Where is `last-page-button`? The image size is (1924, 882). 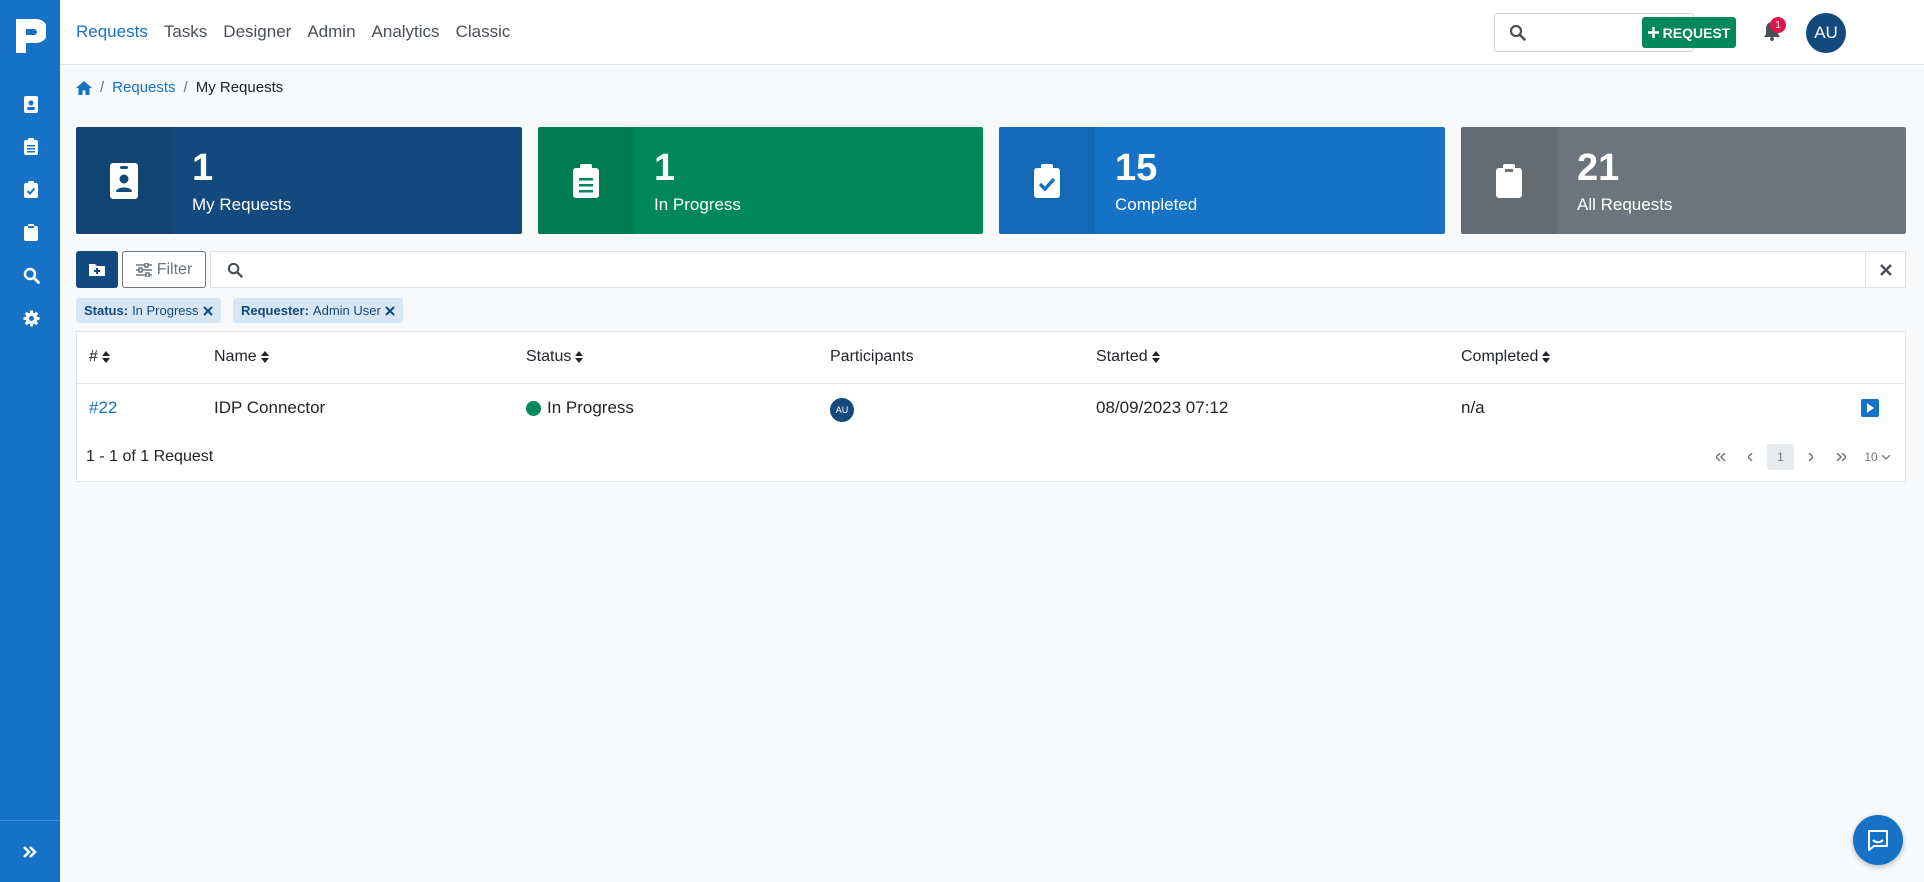
last-page-button is located at coordinates (1840, 457).